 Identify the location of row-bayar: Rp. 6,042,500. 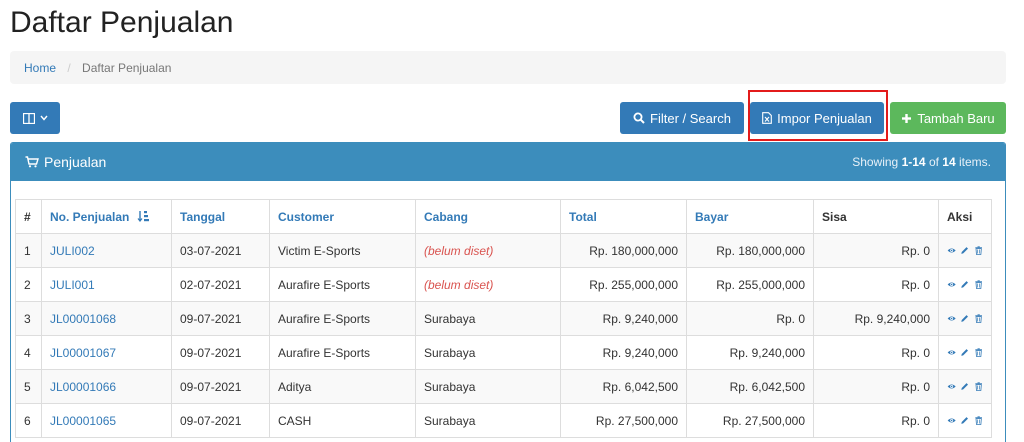
(750, 386).